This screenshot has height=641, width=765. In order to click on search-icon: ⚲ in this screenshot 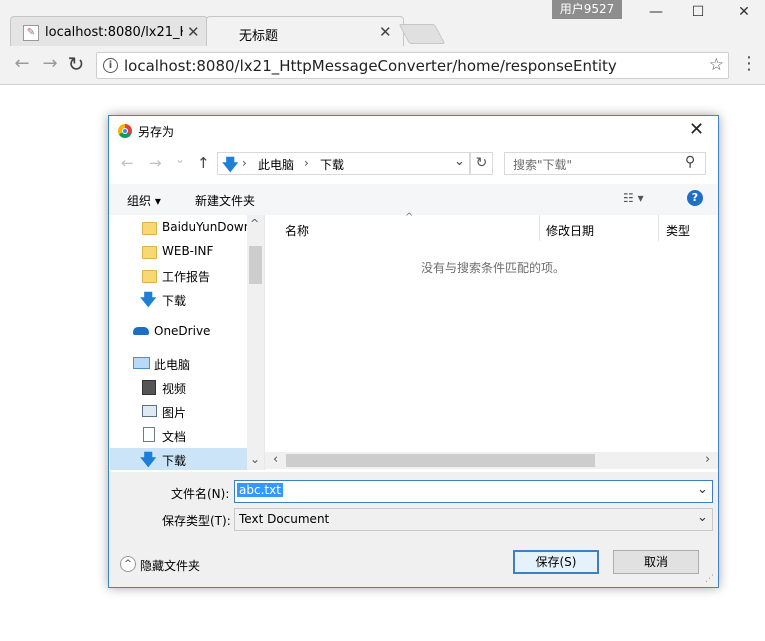, I will do `click(690, 162)`.